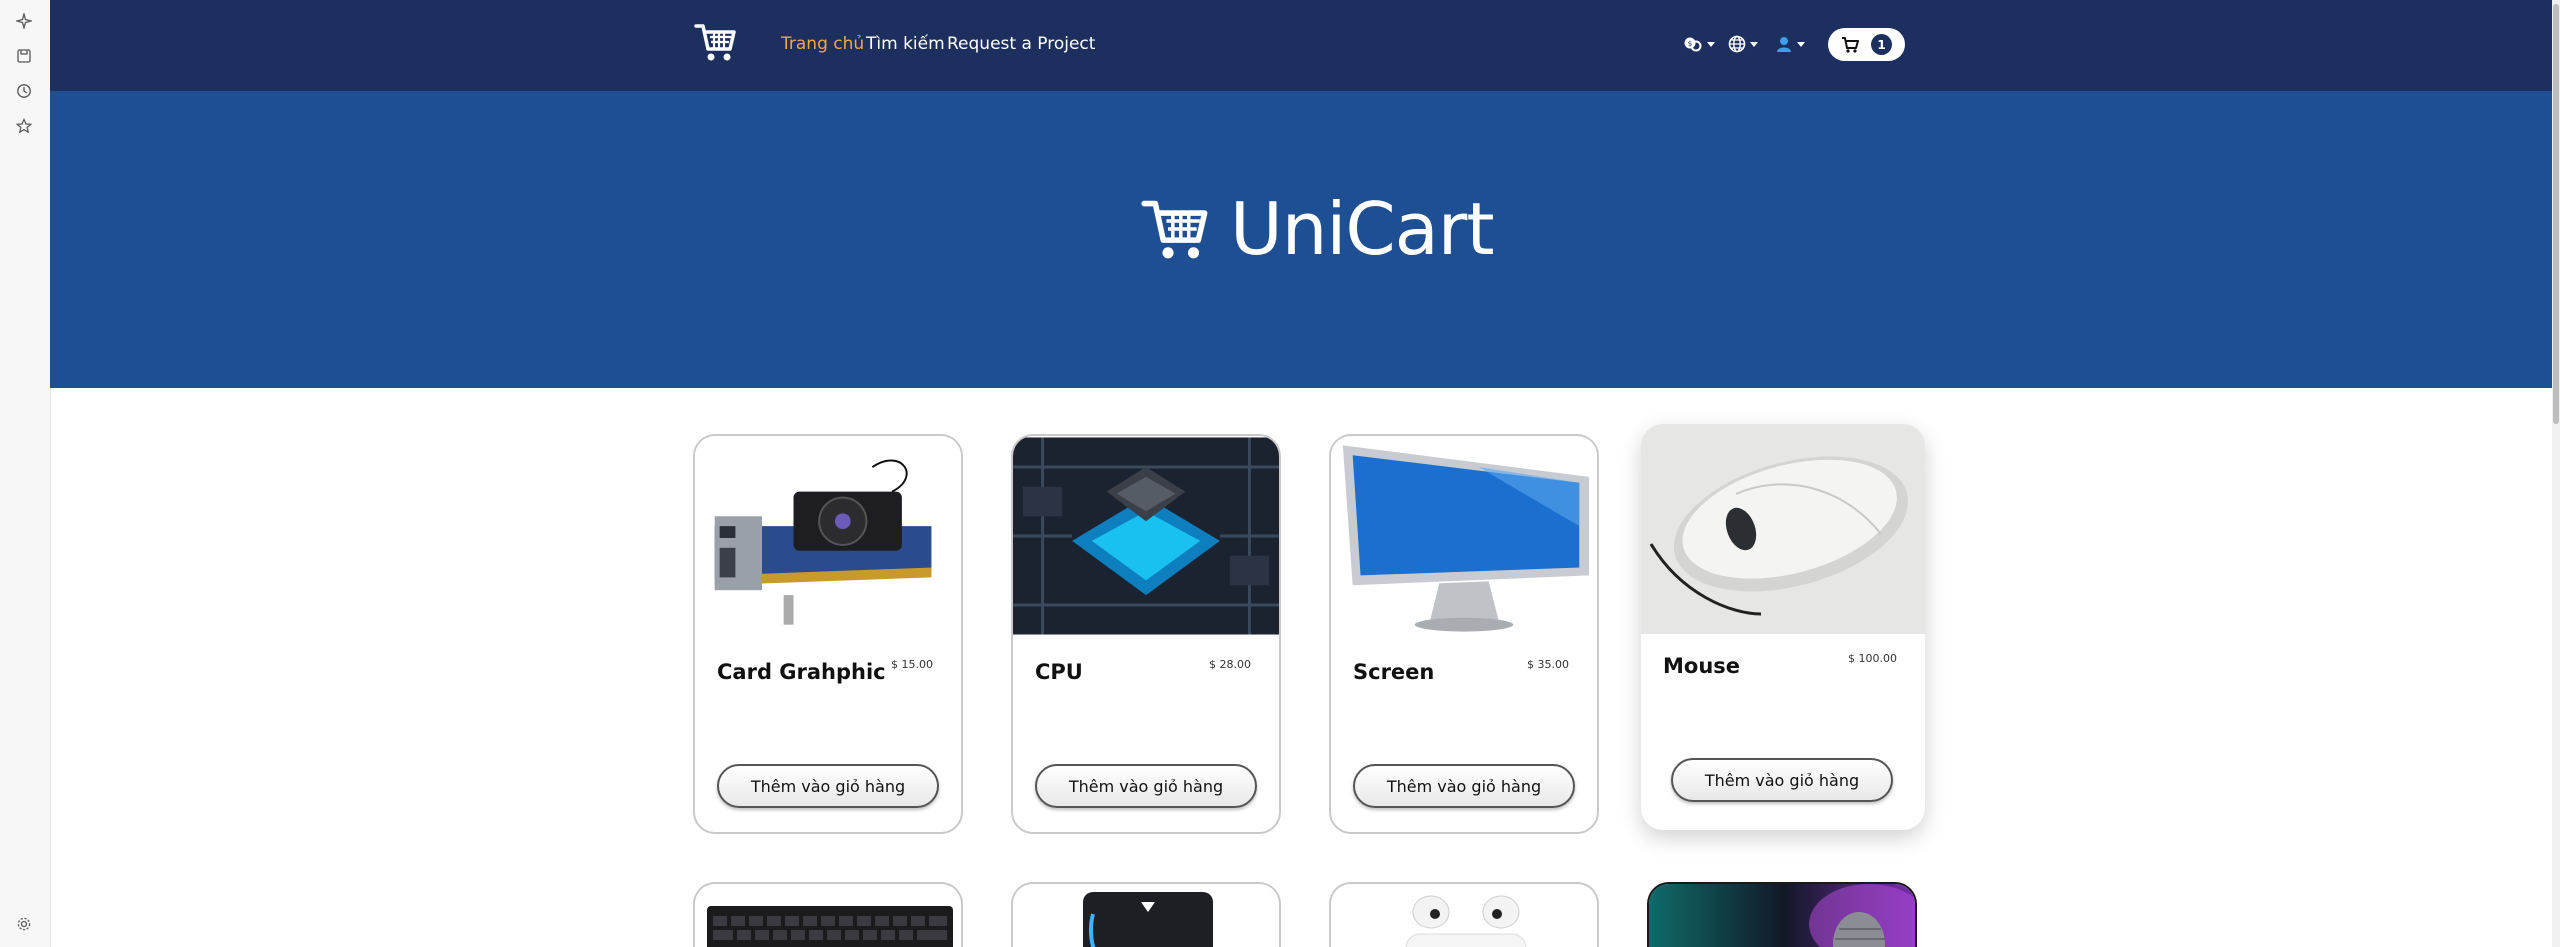 This screenshot has width=2560, height=947. What do you see at coordinates (24, 924) in the screenshot?
I see `gear-icon` at bounding box center [24, 924].